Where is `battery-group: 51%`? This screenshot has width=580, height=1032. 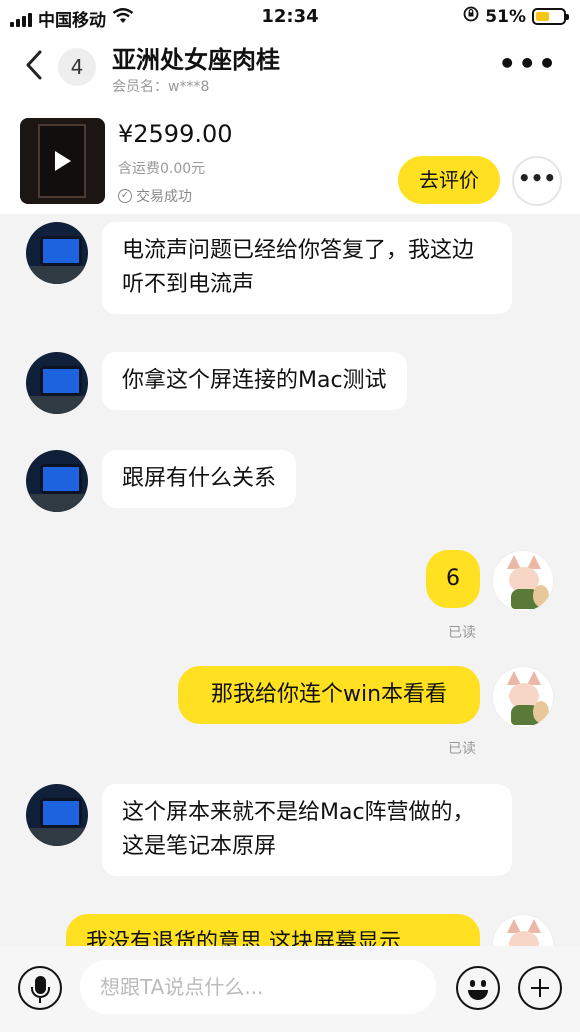
battery-group: 51% is located at coordinates (516, 16).